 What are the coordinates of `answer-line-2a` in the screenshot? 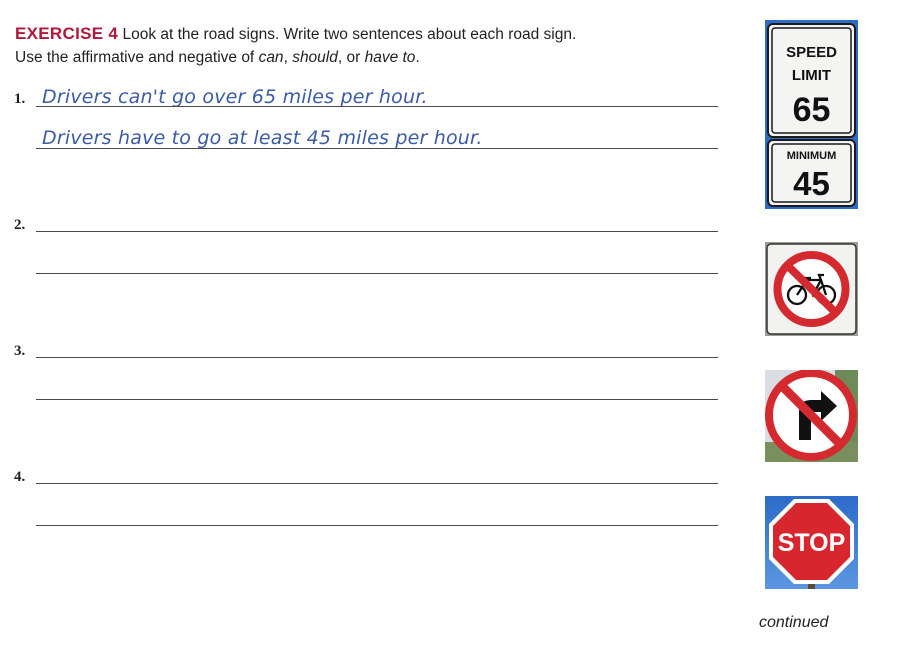 It's located at (377, 231).